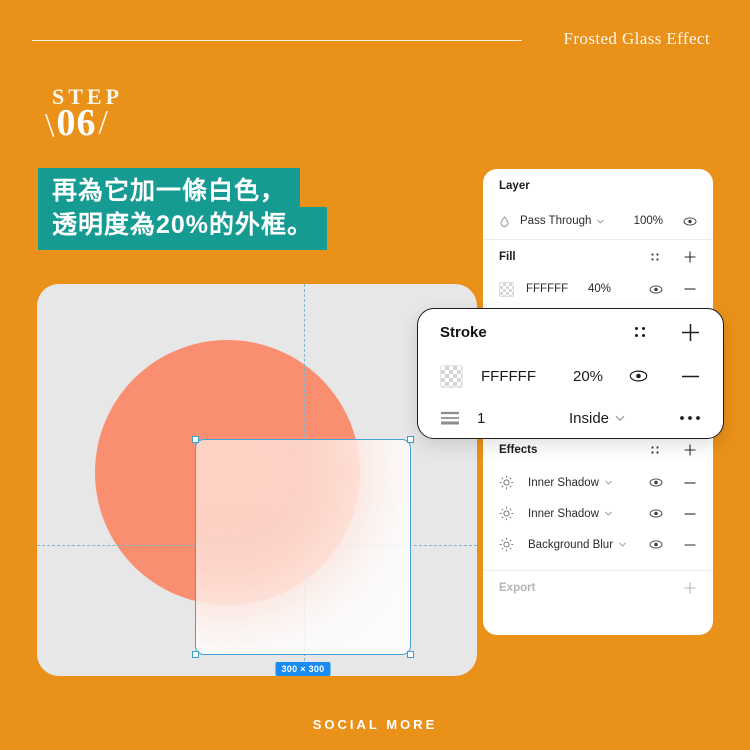  Describe the element at coordinates (518, 450) in the screenshot. I see `effects-title: Effects` at that location.